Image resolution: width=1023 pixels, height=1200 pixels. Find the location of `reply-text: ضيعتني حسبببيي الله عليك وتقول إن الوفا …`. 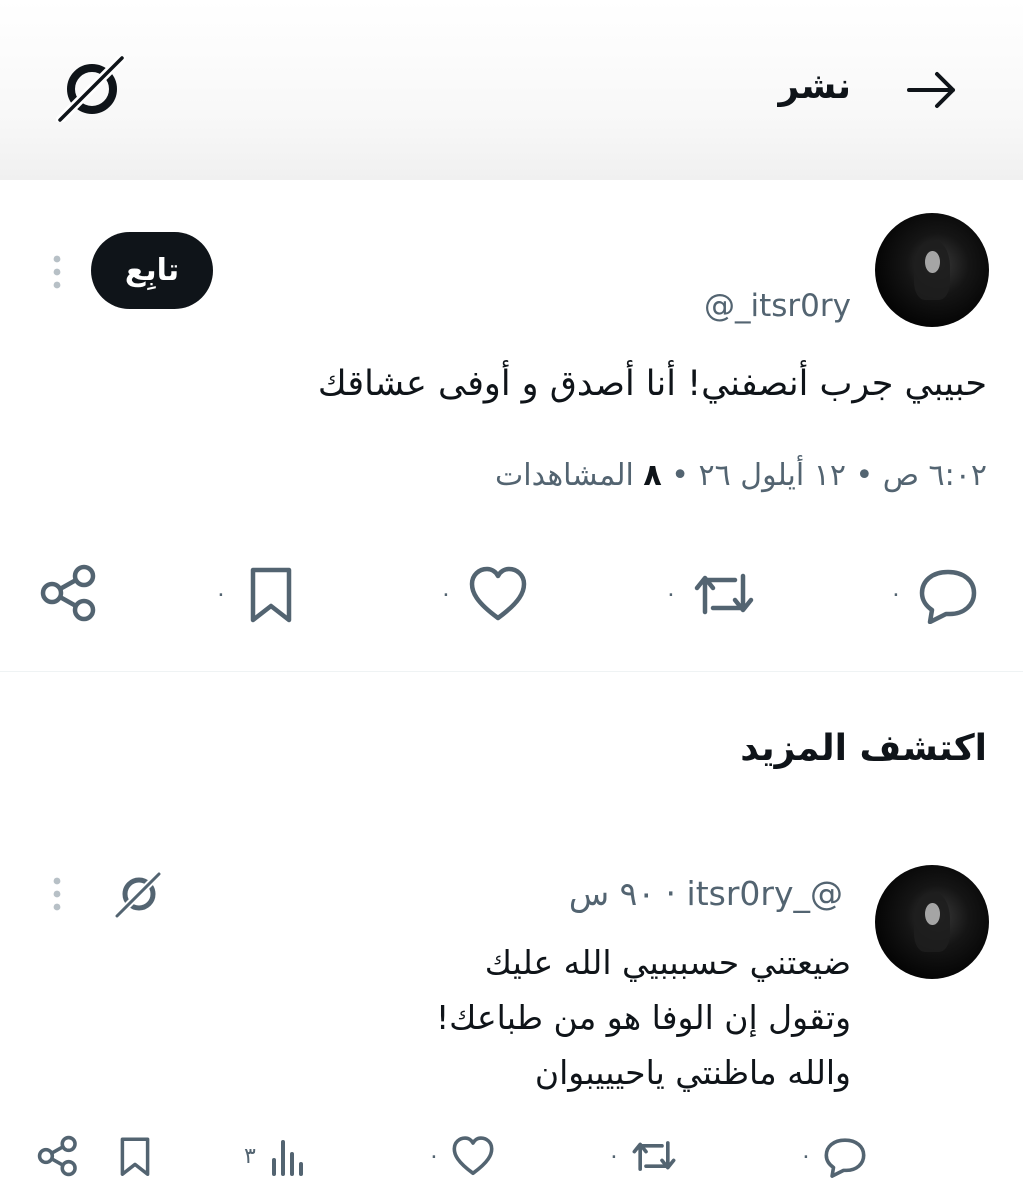

reply-text: ضيعتني حسبببيي الله عليك وتقول إن الوفا … is located at coordinates (501, 1017).